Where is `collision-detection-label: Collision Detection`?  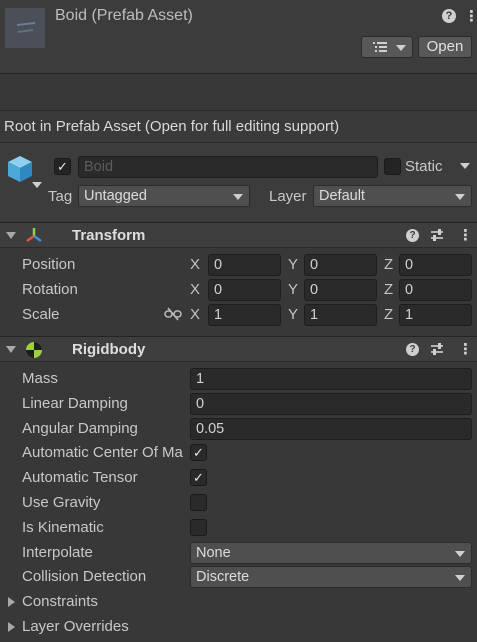
collision-detection-label: Collision Detection is located at coordinates (84, 576).